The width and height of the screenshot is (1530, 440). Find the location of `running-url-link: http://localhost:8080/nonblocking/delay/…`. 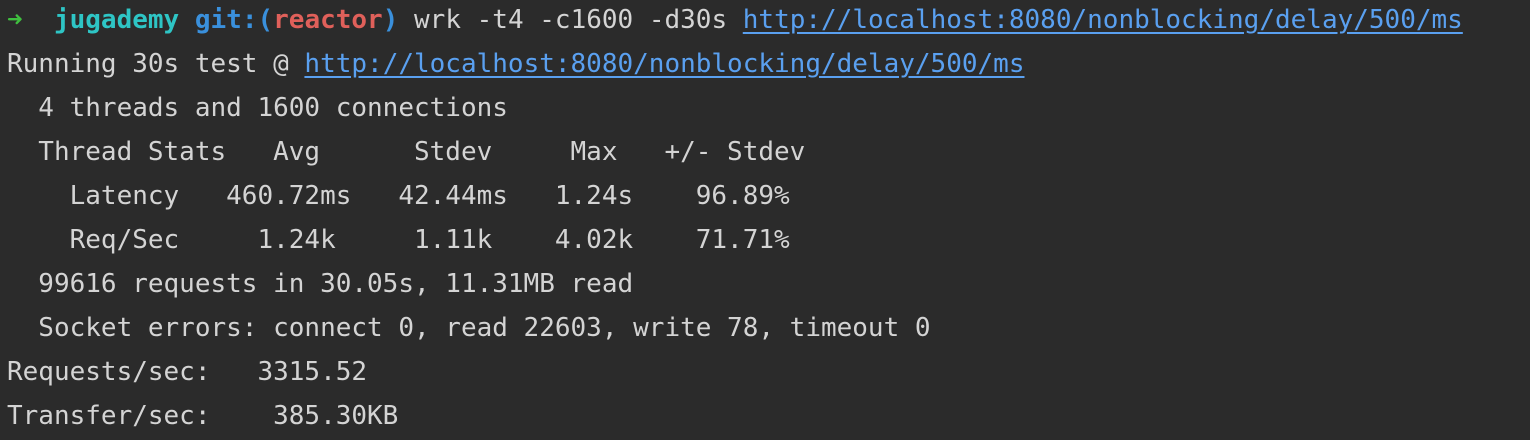

running-url-link: http://localhost:8080/nonblocking/delay/… is located at coordinates (664, 64).